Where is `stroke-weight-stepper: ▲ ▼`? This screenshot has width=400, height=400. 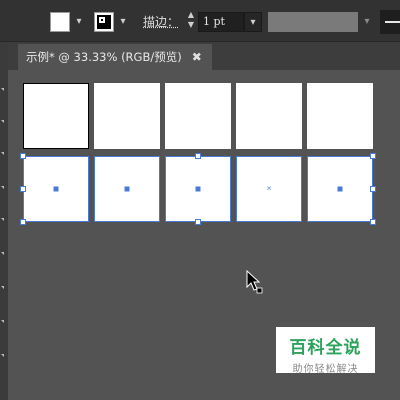
stroke-weight-stepper: ▲ ▼ is located at coordinates (191, 22).